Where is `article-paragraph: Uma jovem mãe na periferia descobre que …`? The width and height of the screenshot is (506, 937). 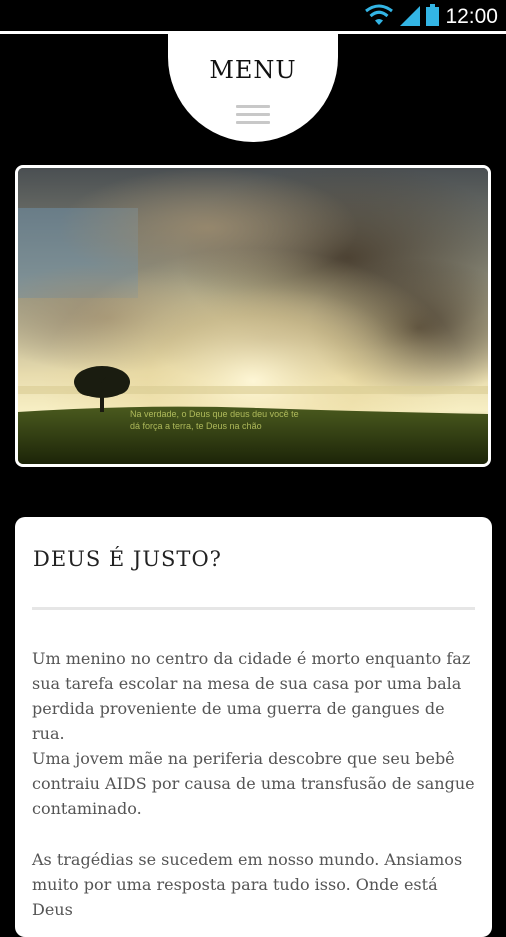
article-paragraph: Uma jovem mãe na periferia descobre que … is located at coordinates (253, 783).